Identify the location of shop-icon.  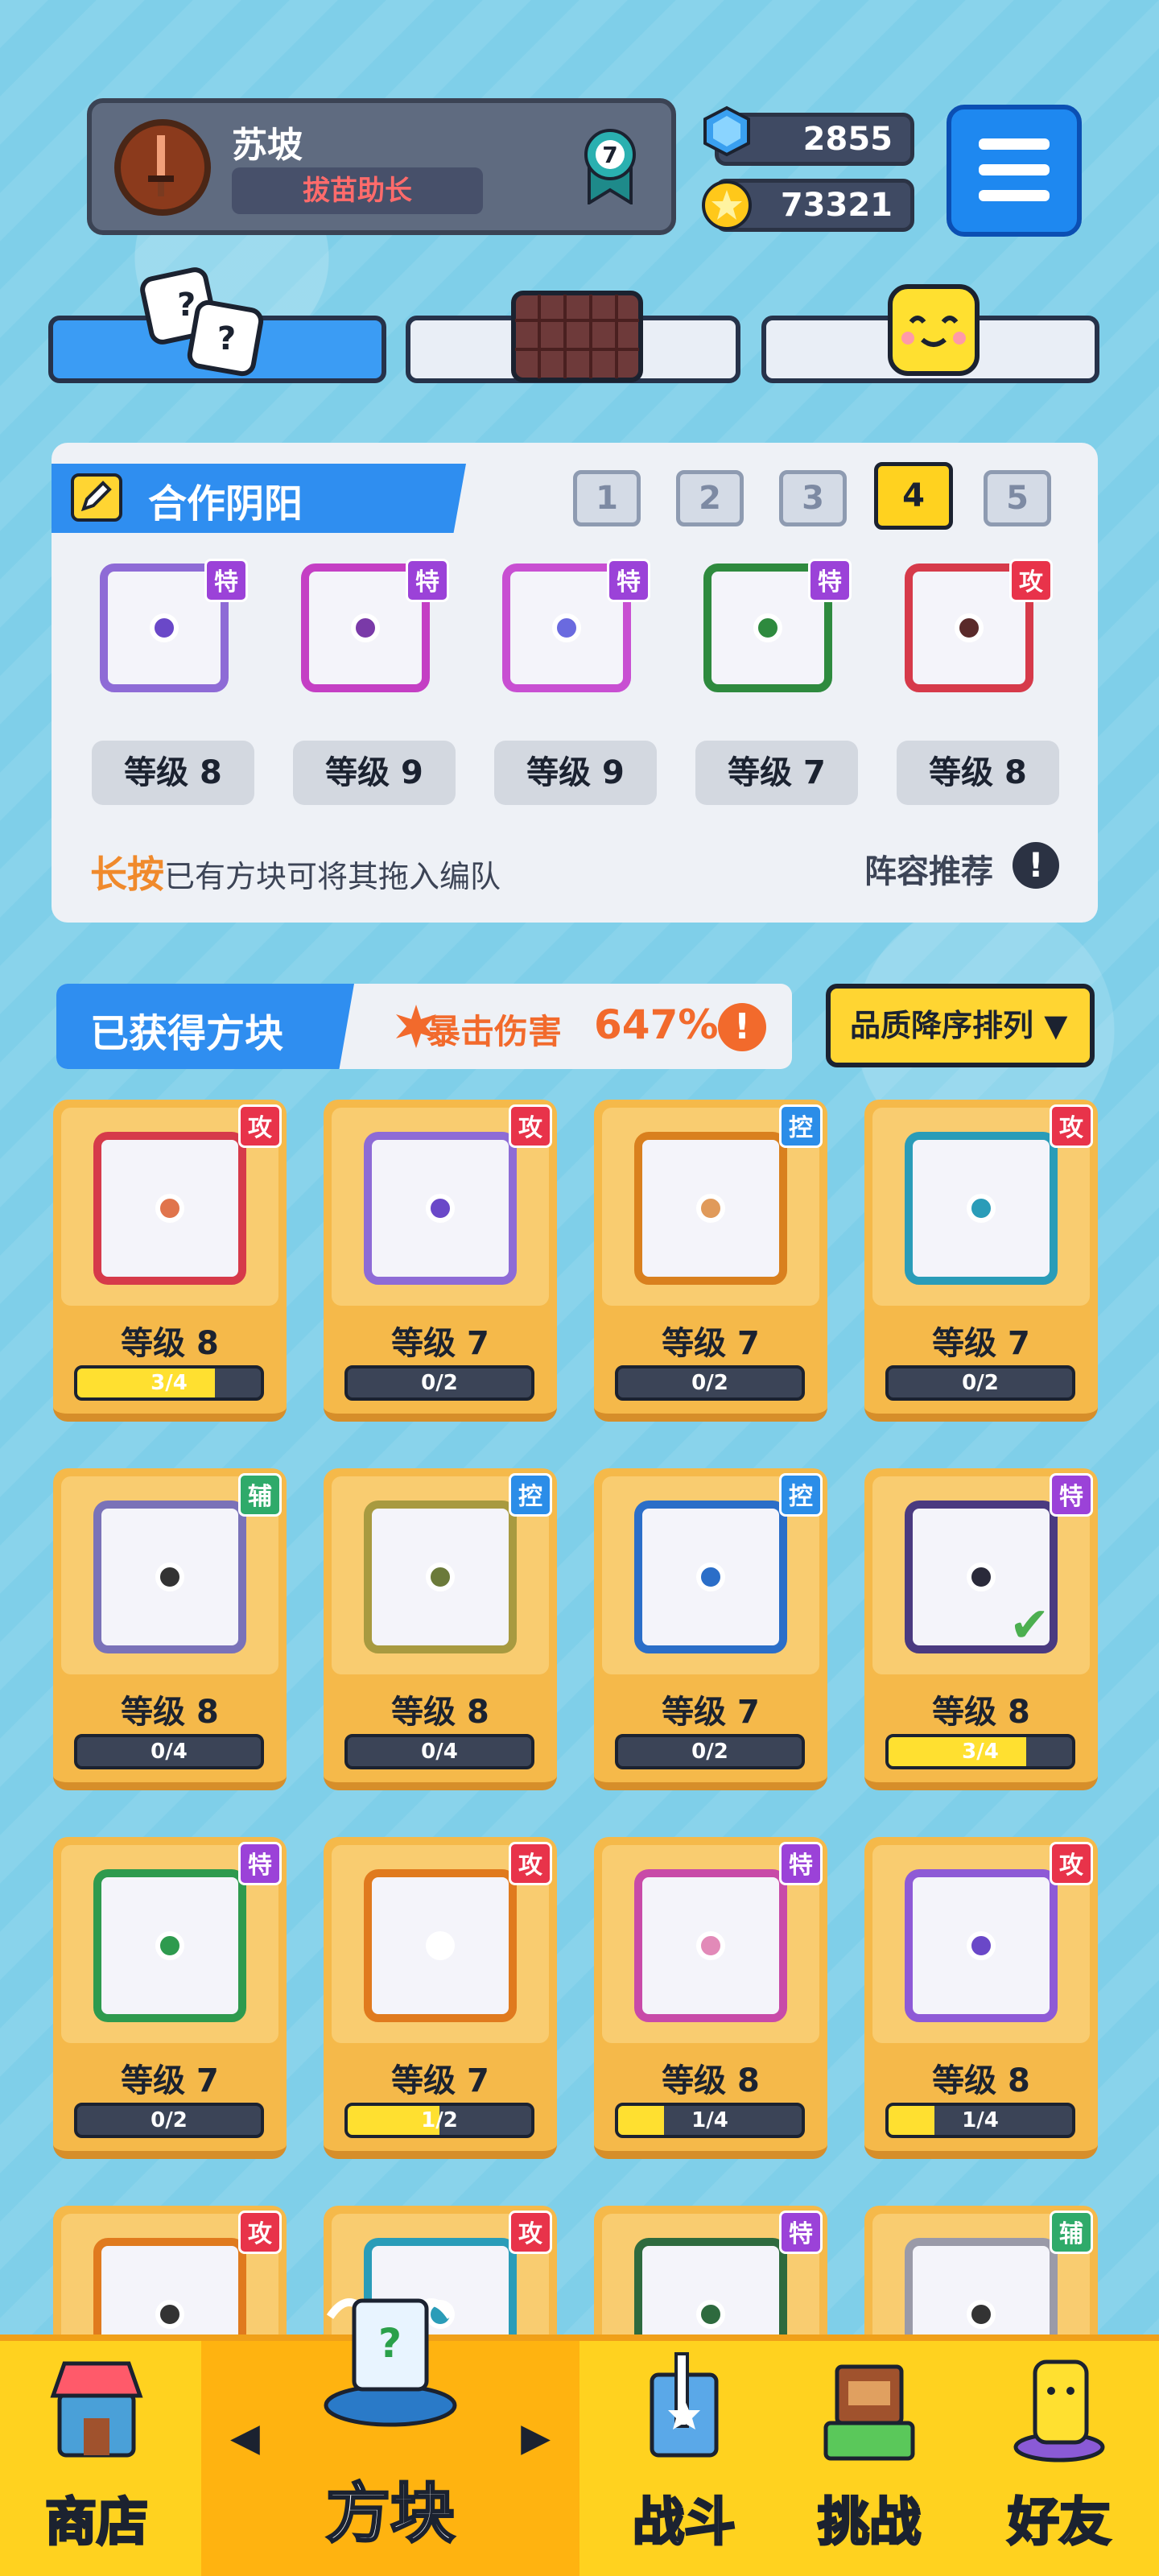
(96, 2409).